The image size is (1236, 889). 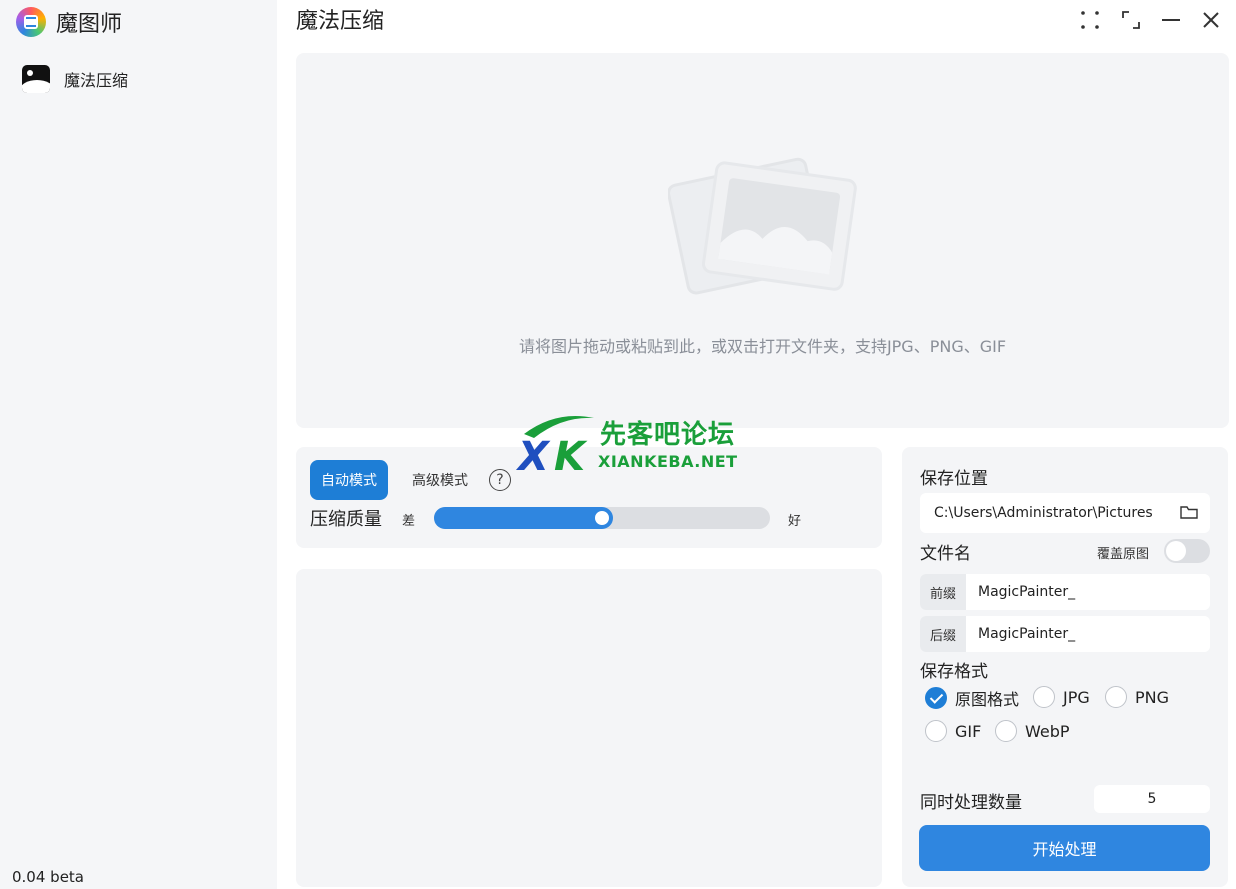 What do you see at coordinates (1043, 513) in the screenshot?
I see `save-path-value: C:\Users\Administrator\Pictures` at bounding box center [1043, 513].